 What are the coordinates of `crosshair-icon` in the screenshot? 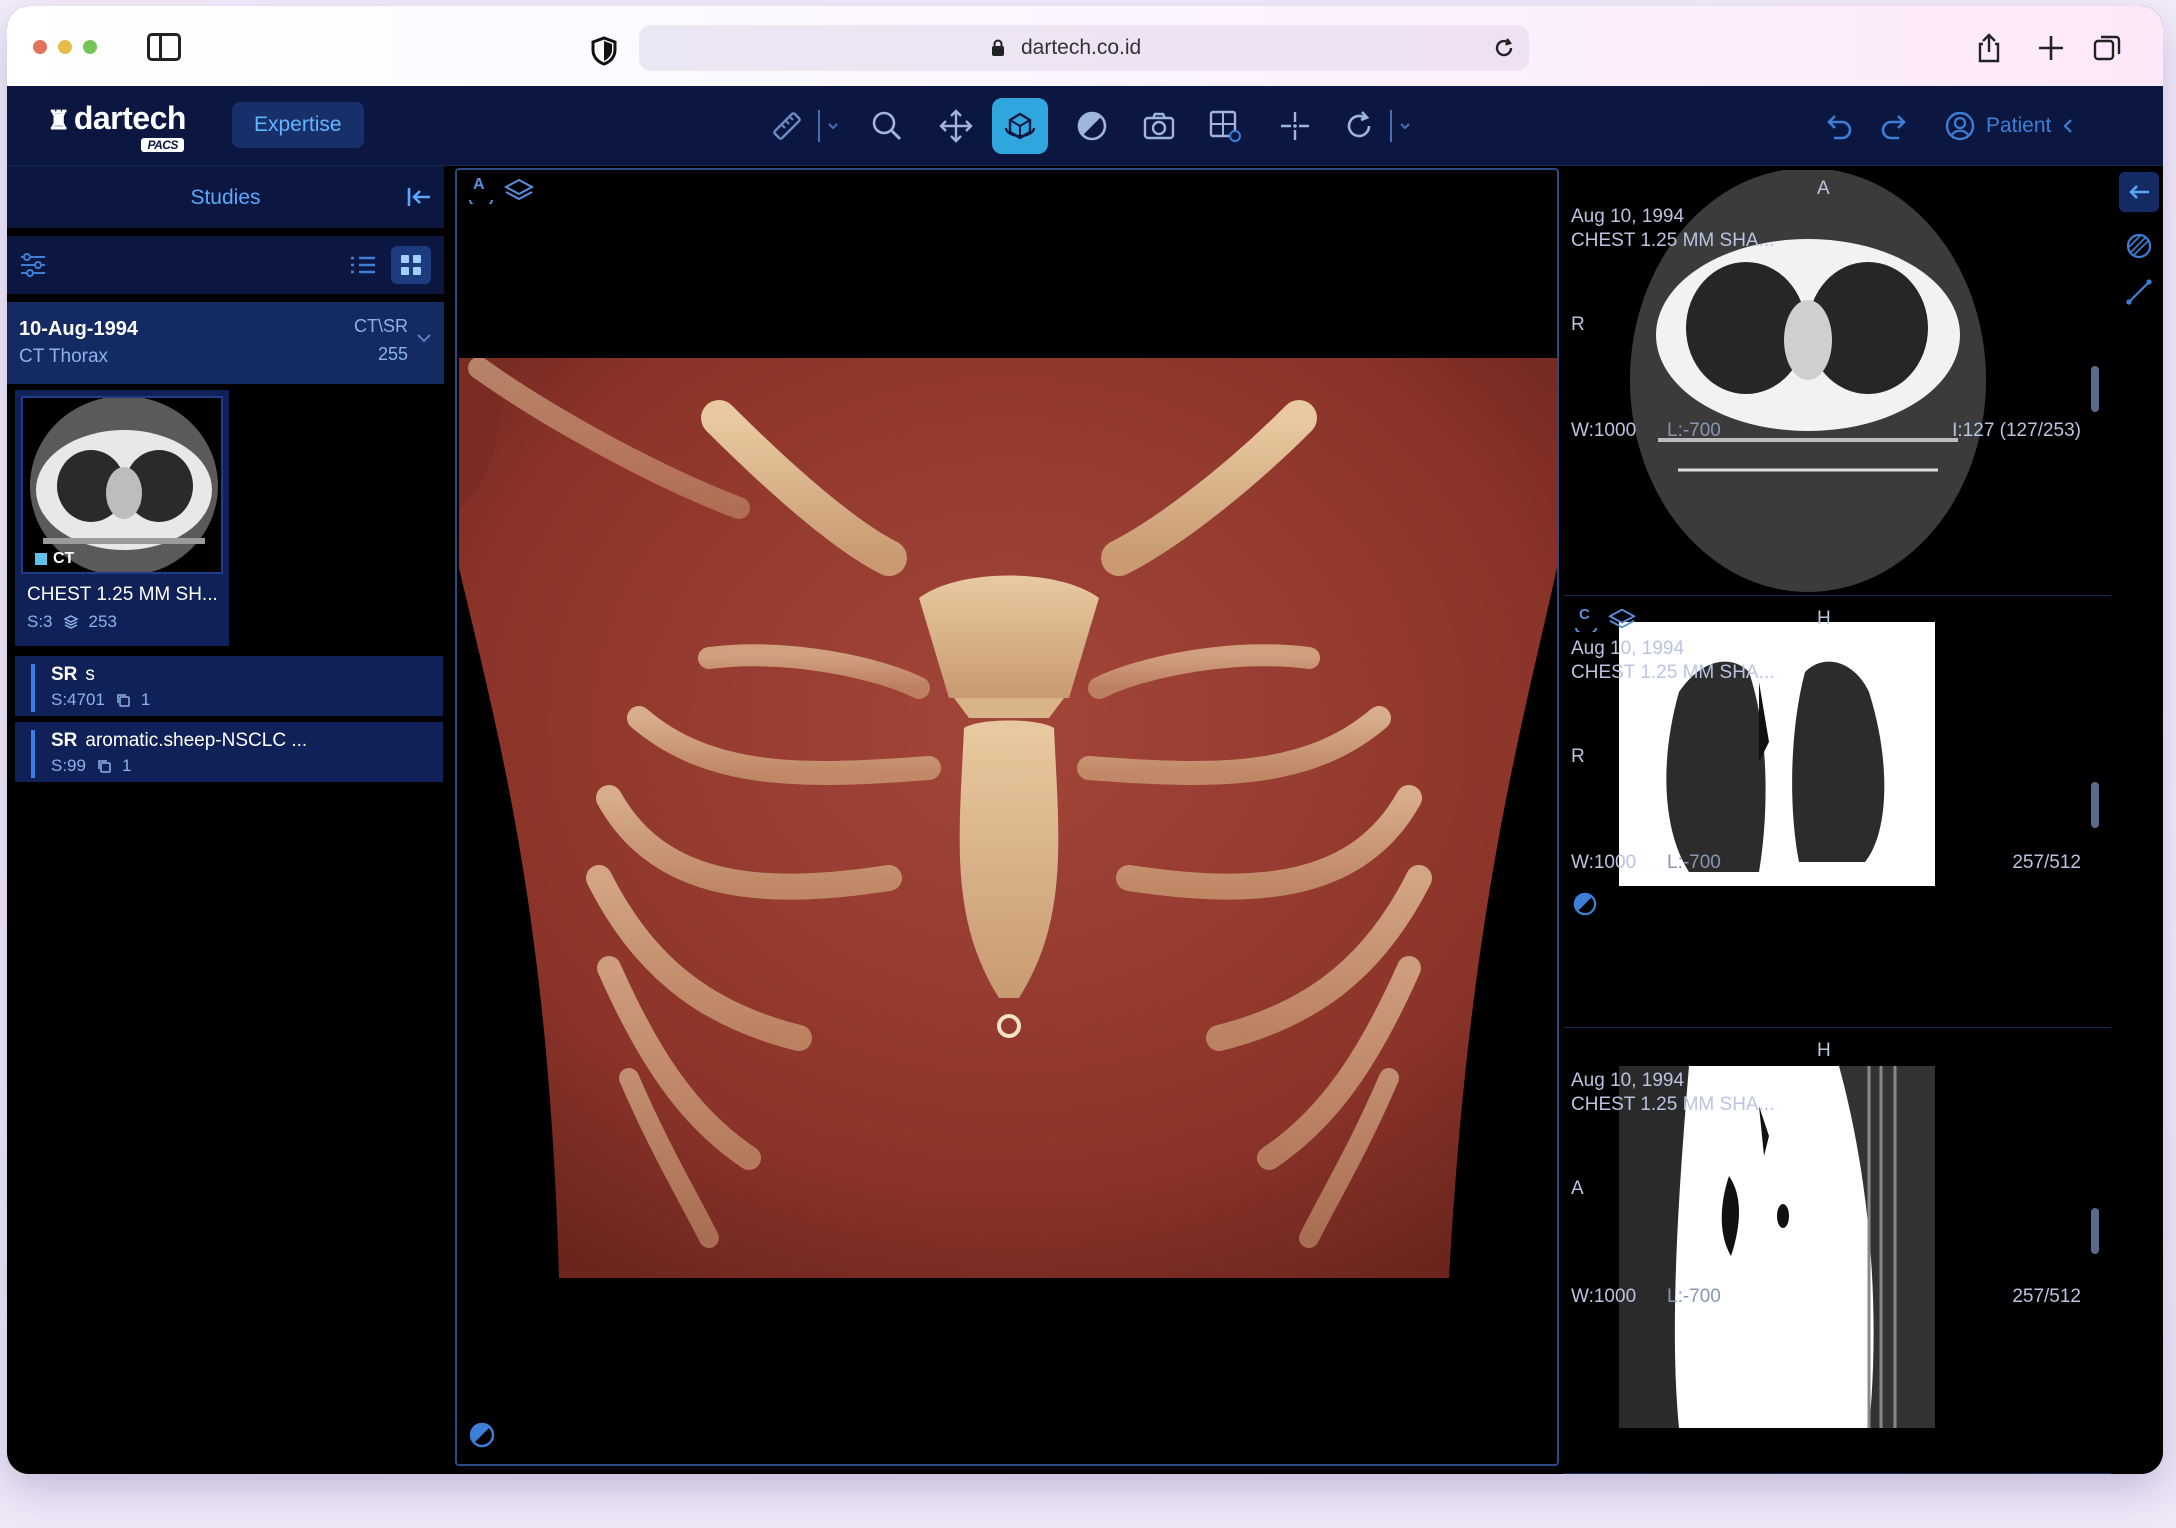 It's located at (1295, 126).